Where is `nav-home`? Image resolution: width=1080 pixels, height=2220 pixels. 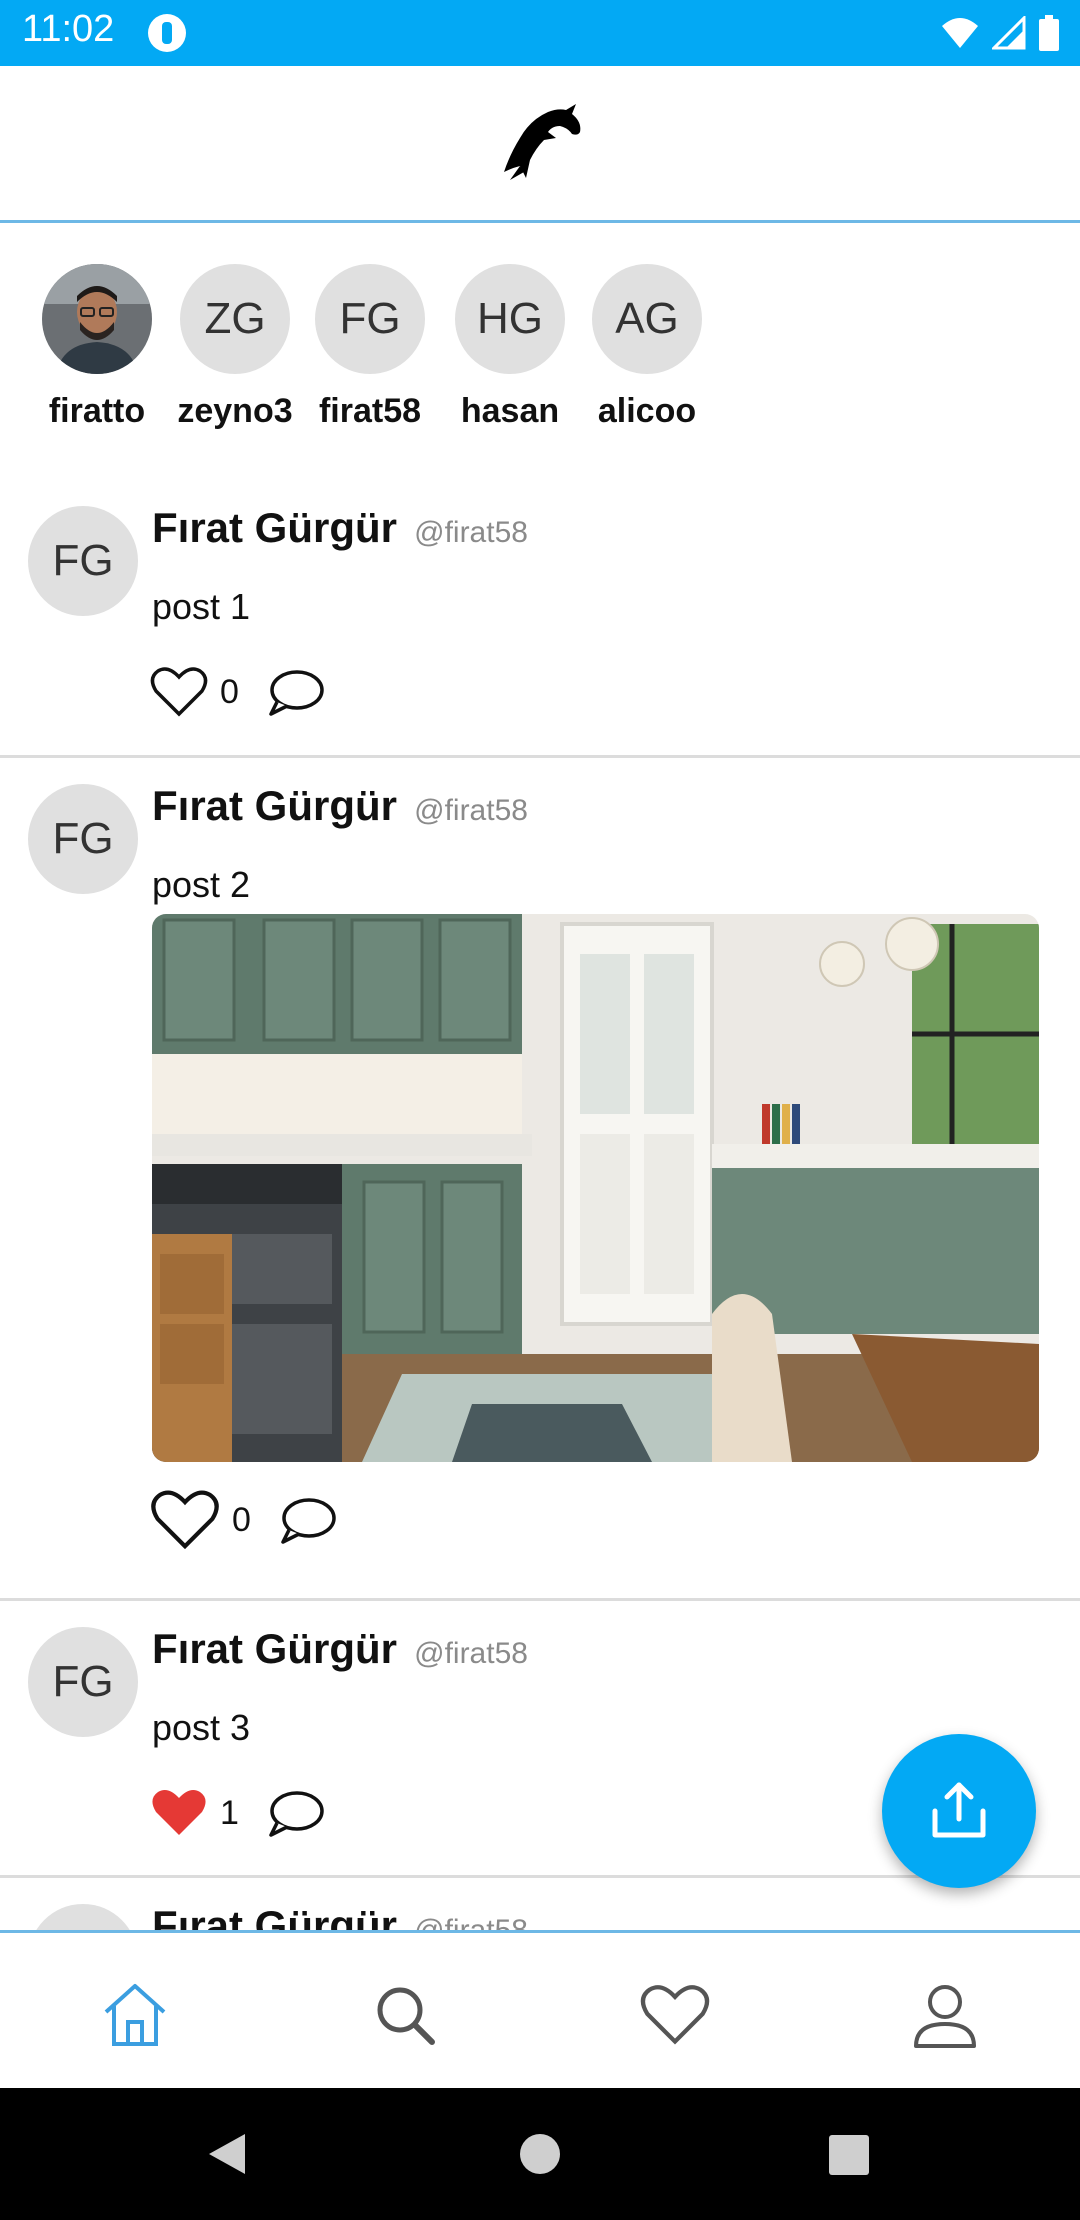
nav-home is located at coordinates (135, 2015).